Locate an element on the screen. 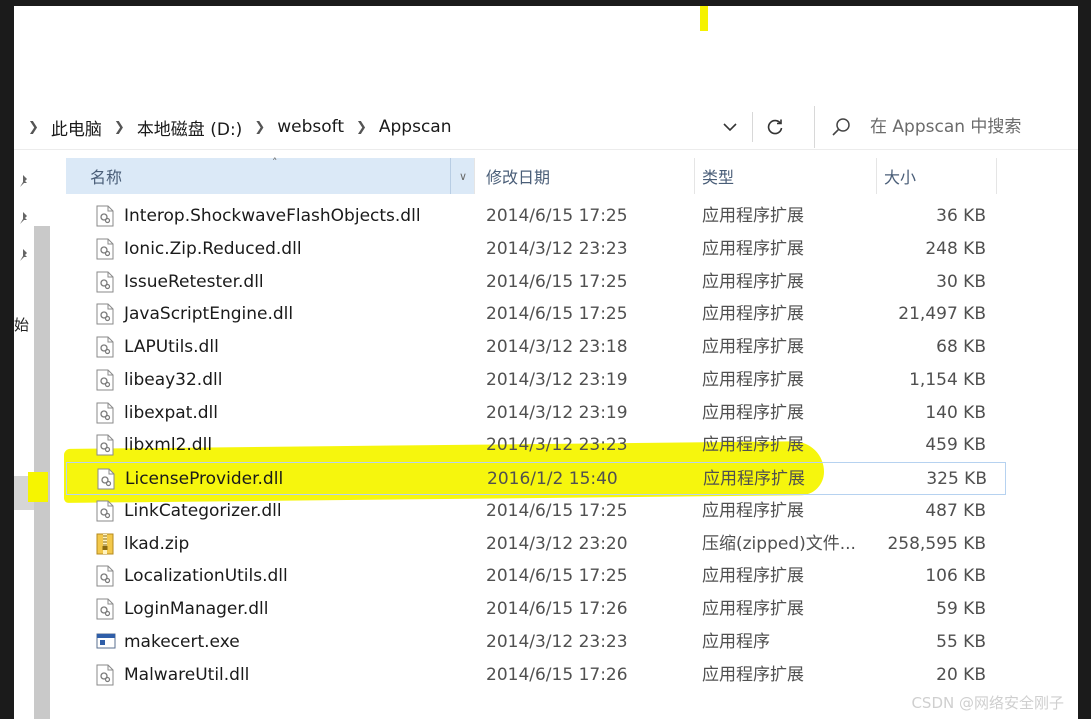 This screenshot has width=1091, height=719. search-box is located at coordinates (954, 127).